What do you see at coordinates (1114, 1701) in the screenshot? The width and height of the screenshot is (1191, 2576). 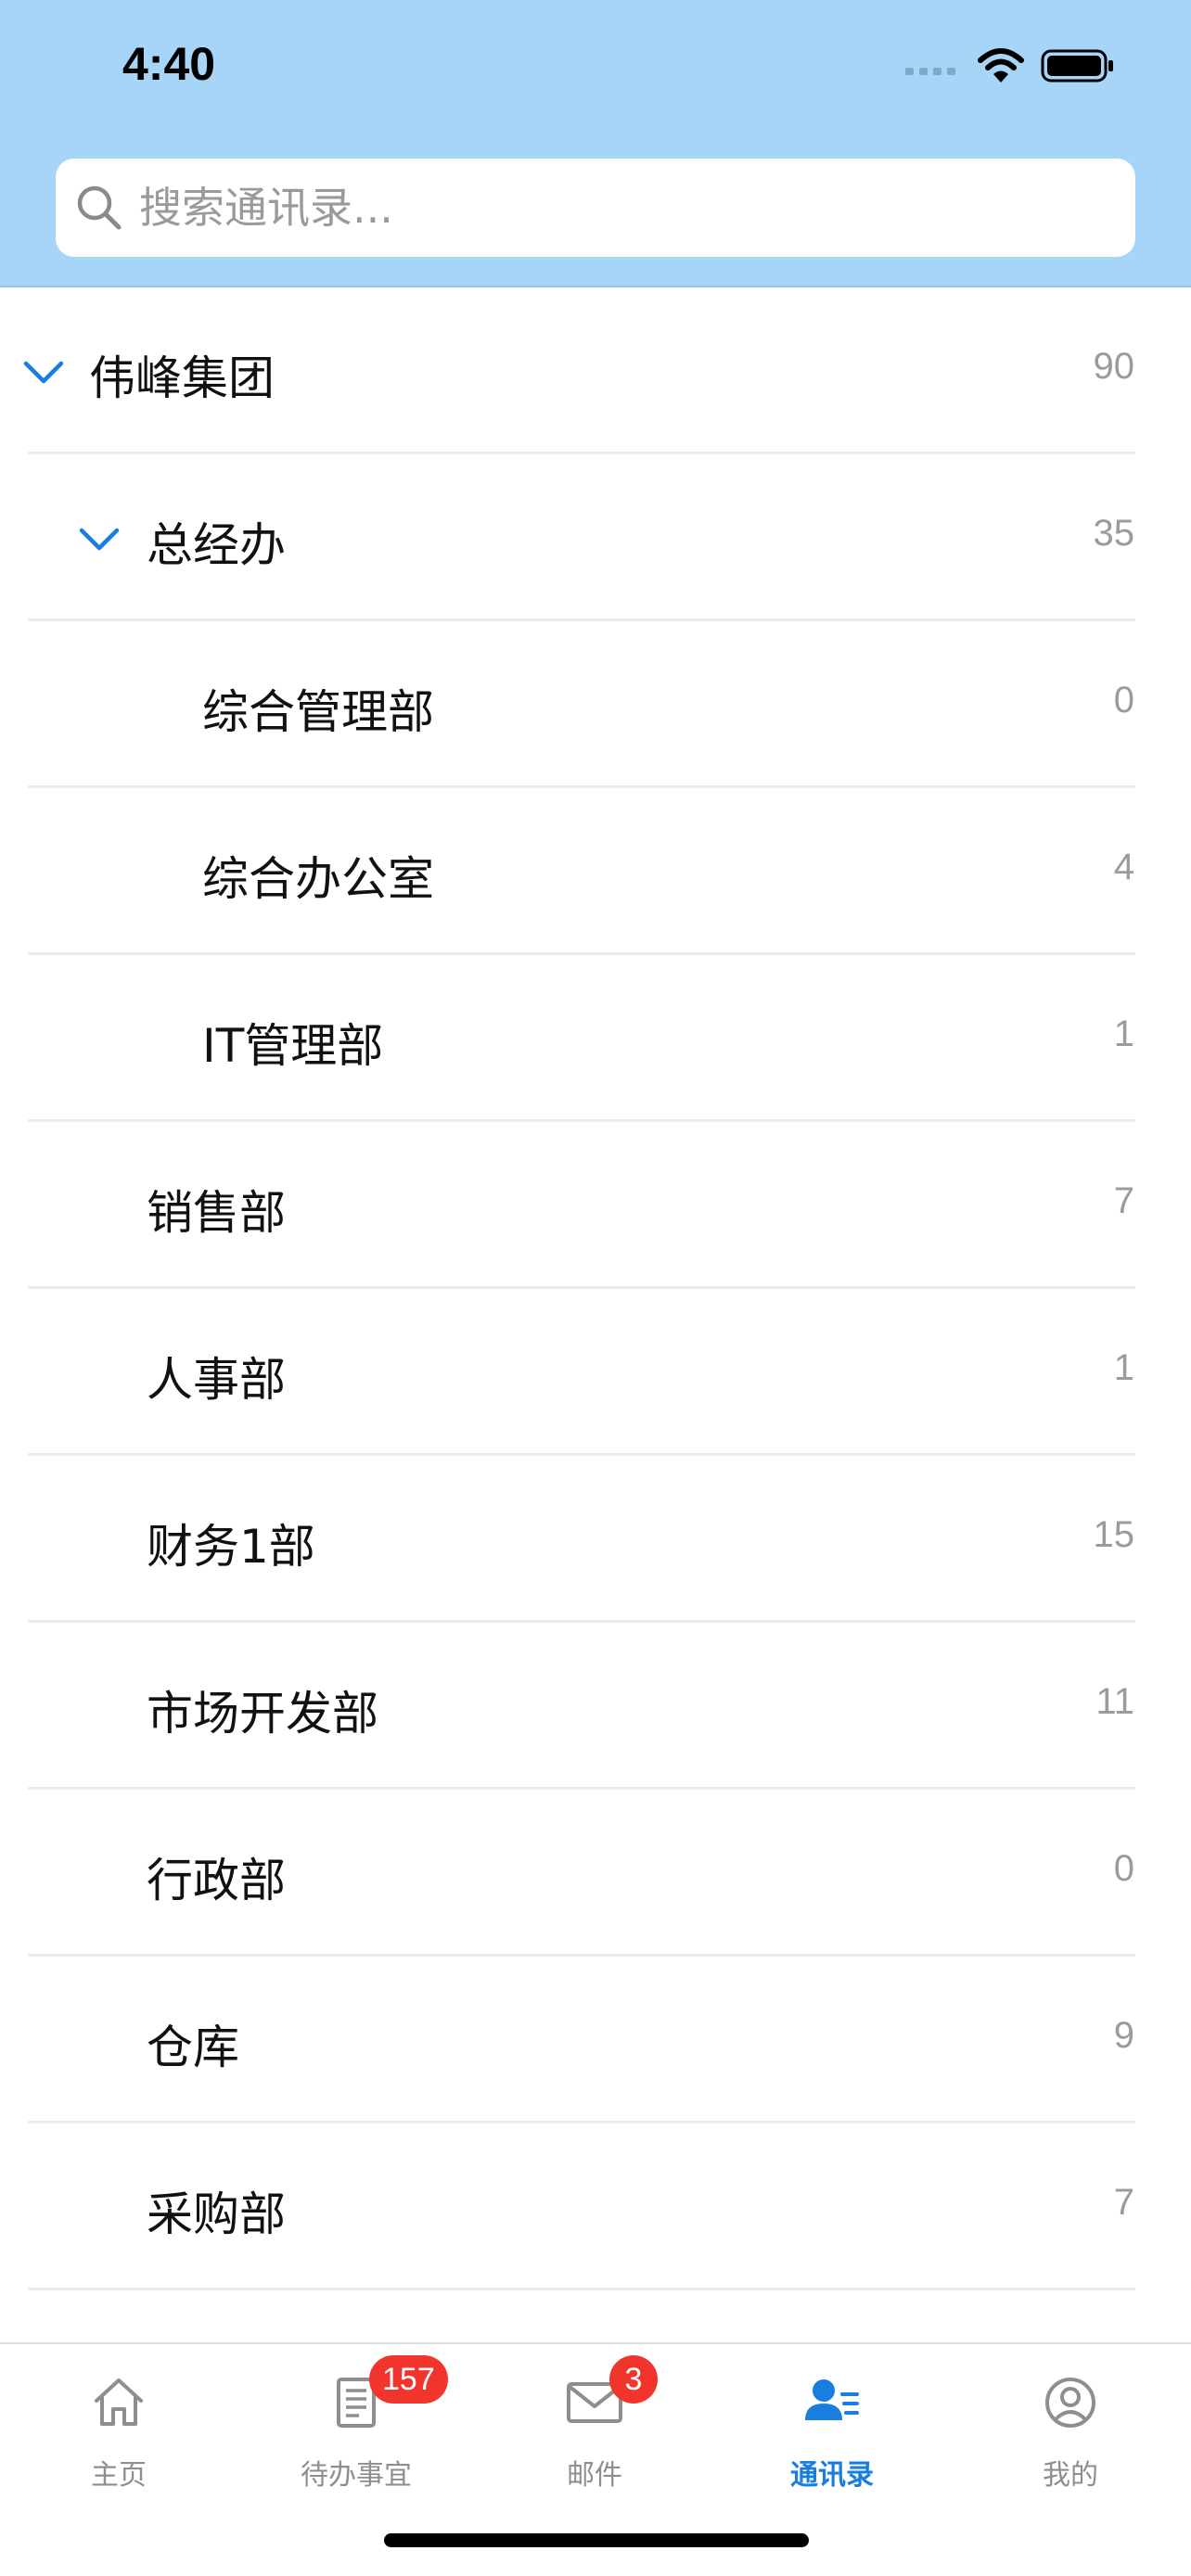 I see `member-count: 11` at bounding box center [1114, 1701].